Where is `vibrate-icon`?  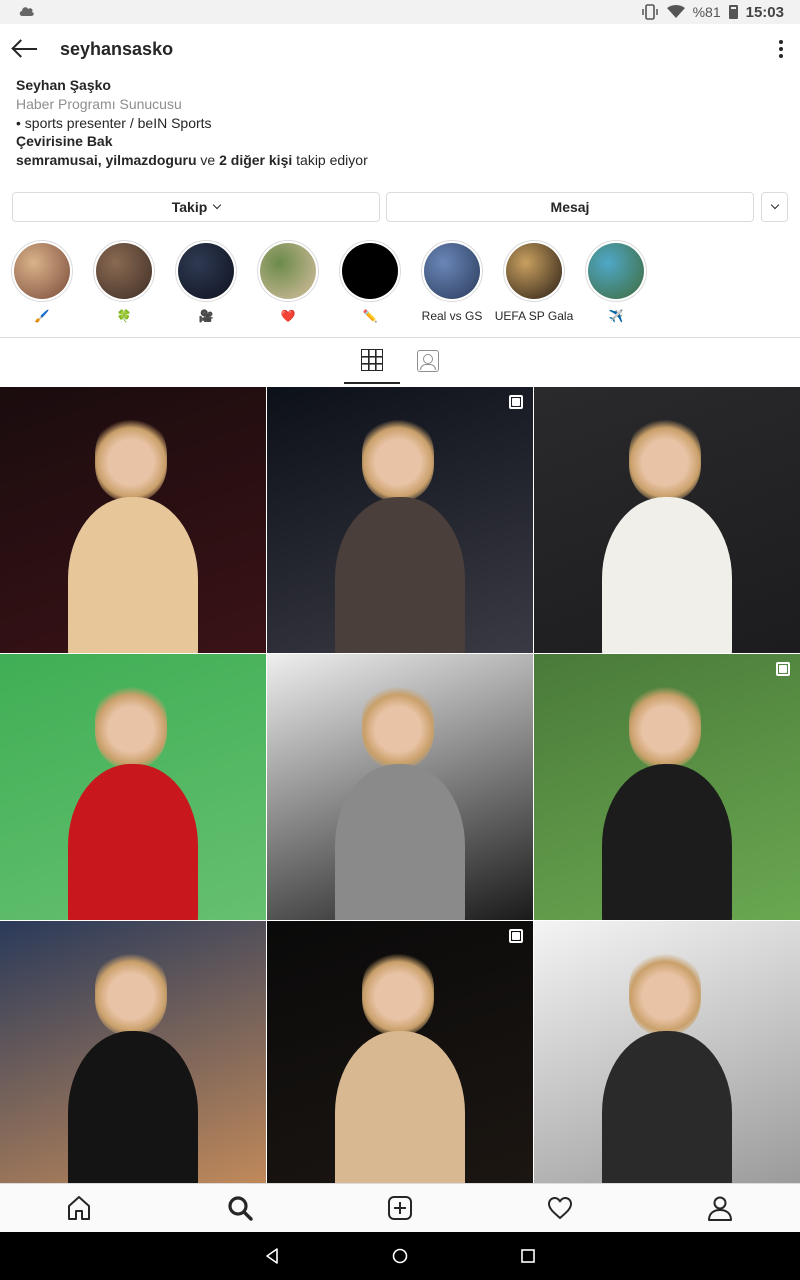 vibrate-icon is located at coordinates (649, 12).